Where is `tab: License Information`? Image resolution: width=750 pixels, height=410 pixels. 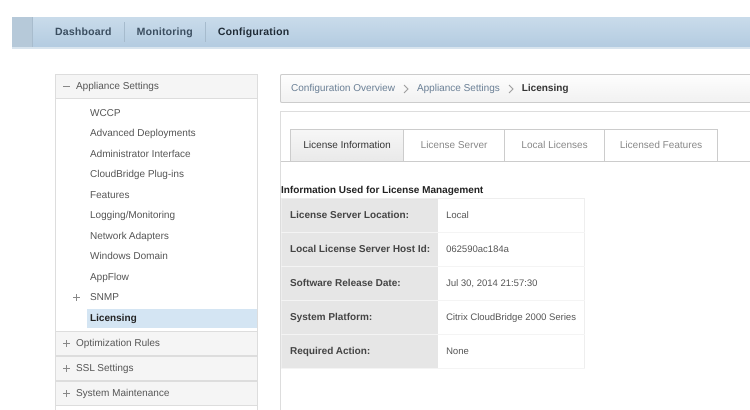
tab: License Information is located at coordinates (347, 145).